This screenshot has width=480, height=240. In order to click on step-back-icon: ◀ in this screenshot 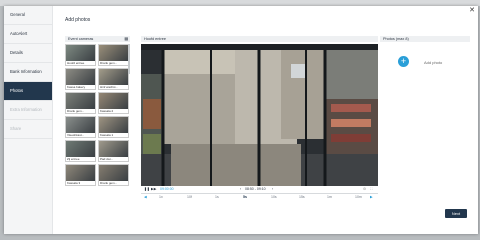, I will do `click(145, 197)`.